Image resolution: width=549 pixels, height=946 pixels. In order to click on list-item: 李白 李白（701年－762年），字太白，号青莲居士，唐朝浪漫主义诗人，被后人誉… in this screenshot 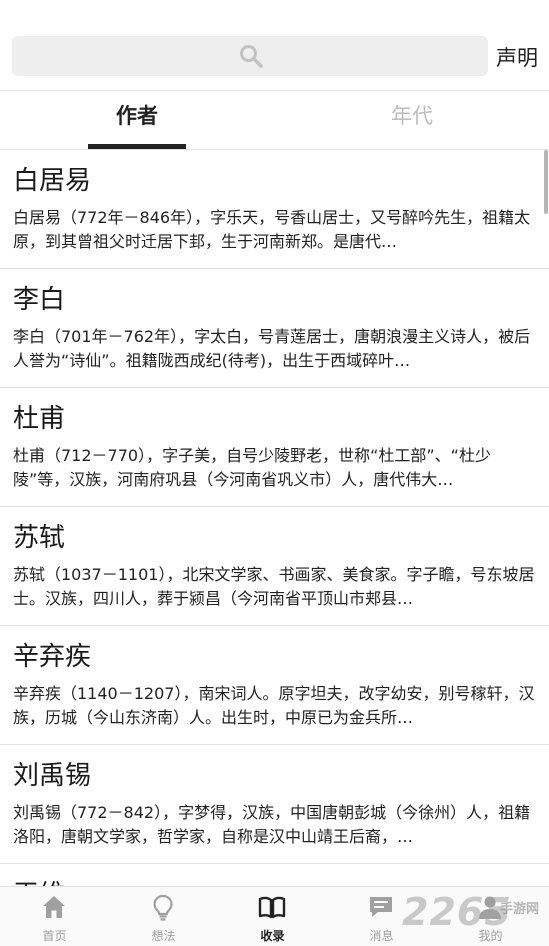, I will do `click(274, 328)`.